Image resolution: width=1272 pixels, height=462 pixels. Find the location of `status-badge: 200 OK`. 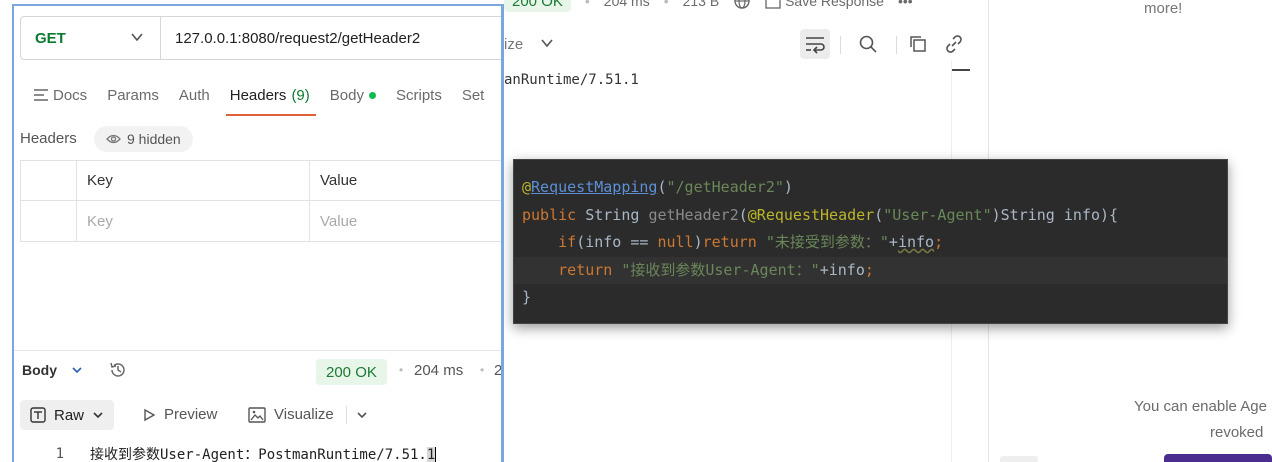

status-badge: 200 OK is located at coordinates (351, 372).